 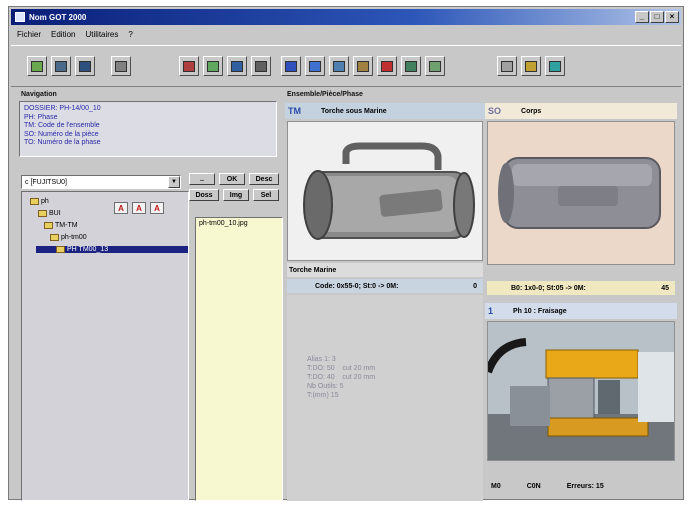 What do you see at coordinates (105, 346) in the screenshot?
I see `folder-tree: ph BUI TM-TM ph-tm00 PH TM00_13 A A A` at bounding box center [105, 346].